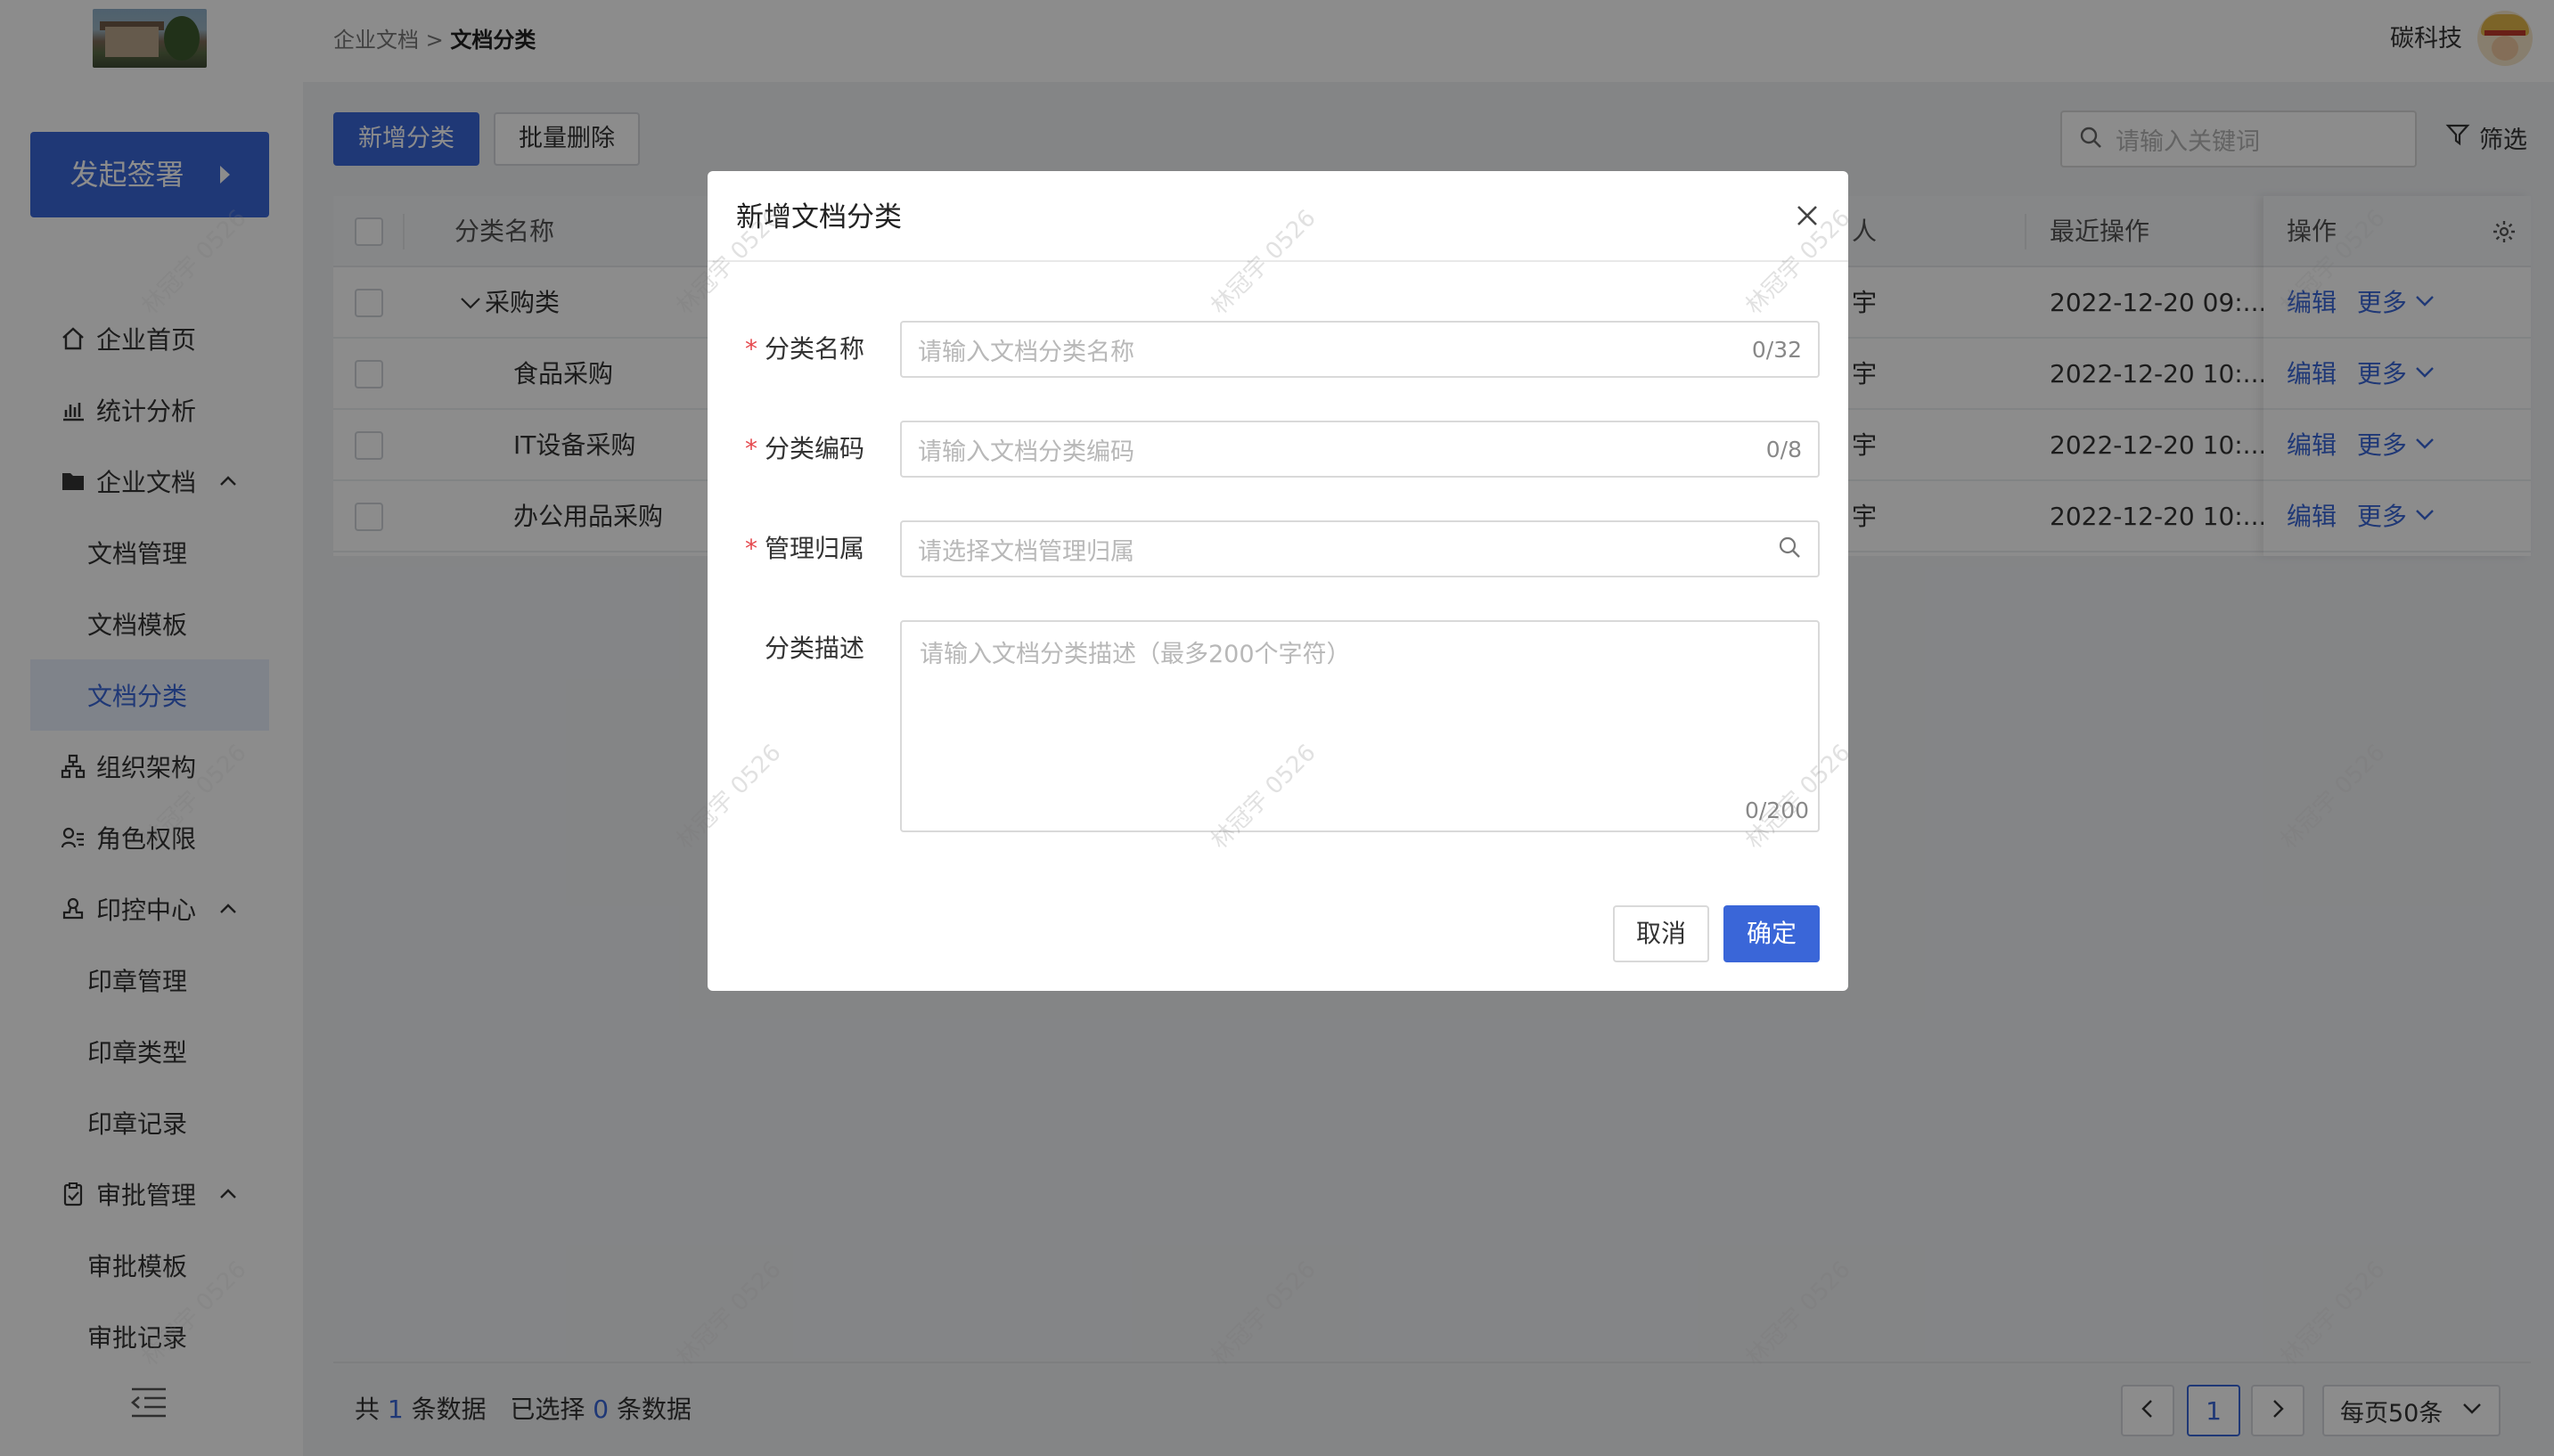  What do you see at coordinates (814, 449) in the screenshot?
I see `field-label-text: 分类编码` at bounding box center [814, 449].